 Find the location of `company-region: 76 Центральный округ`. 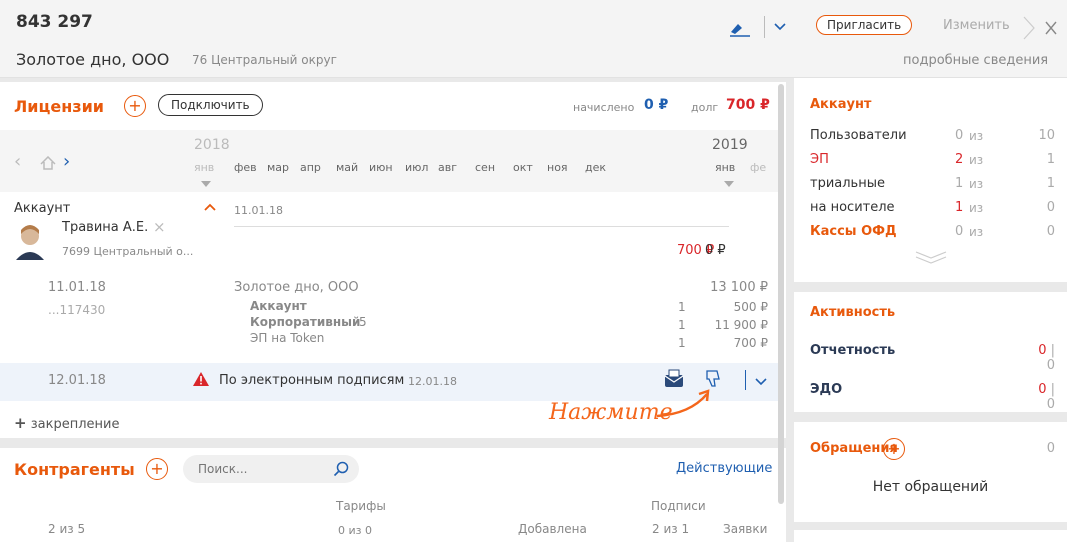

company-region: 76 Центральный округ is located at coordinates (264, 60).